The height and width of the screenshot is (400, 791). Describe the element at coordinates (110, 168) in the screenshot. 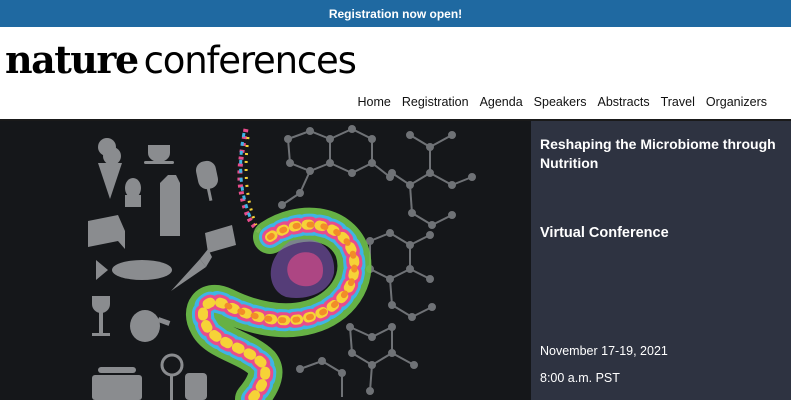

I see `ice-cream-icon` at that location.